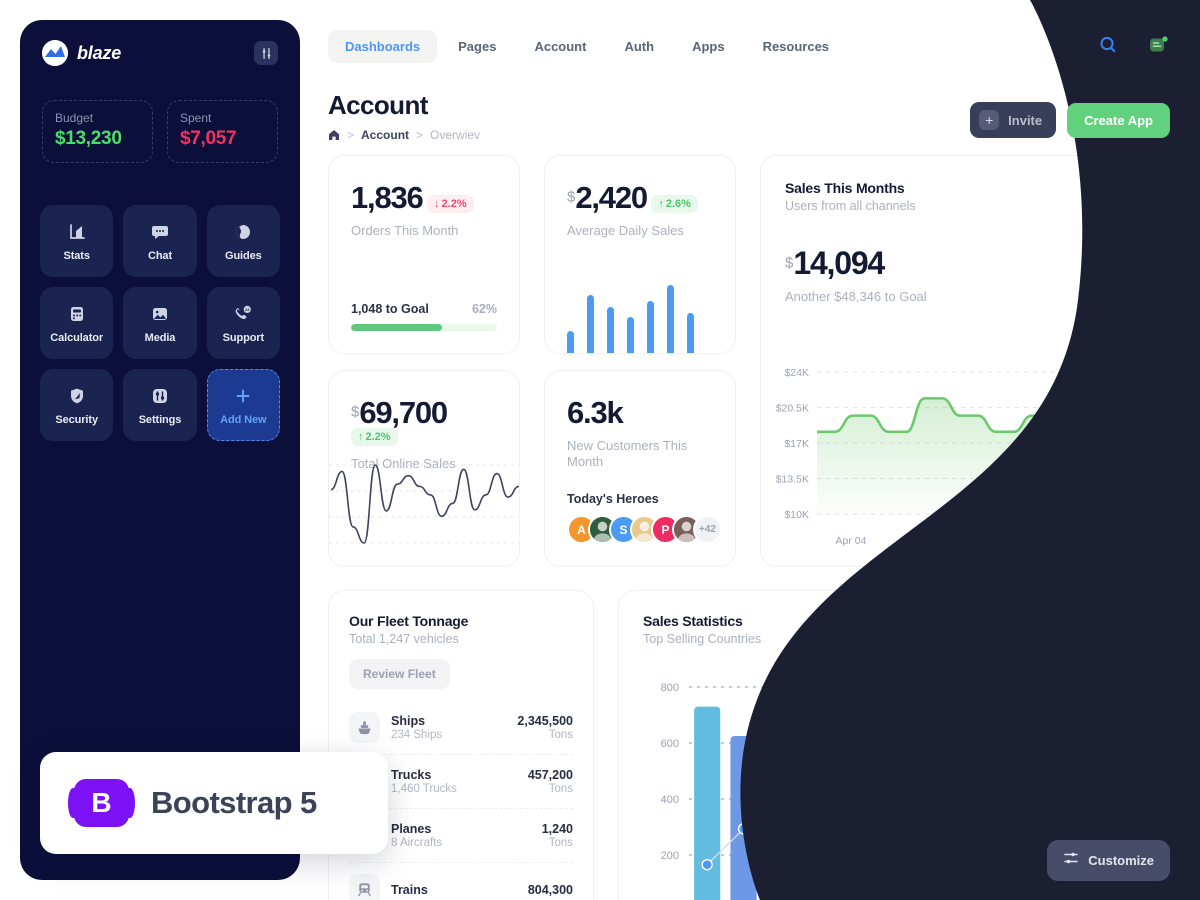 Image resolution: width=1200 pixels, height=900 pixels. I want to click on tab-pages: Pages, so click(477, 46).